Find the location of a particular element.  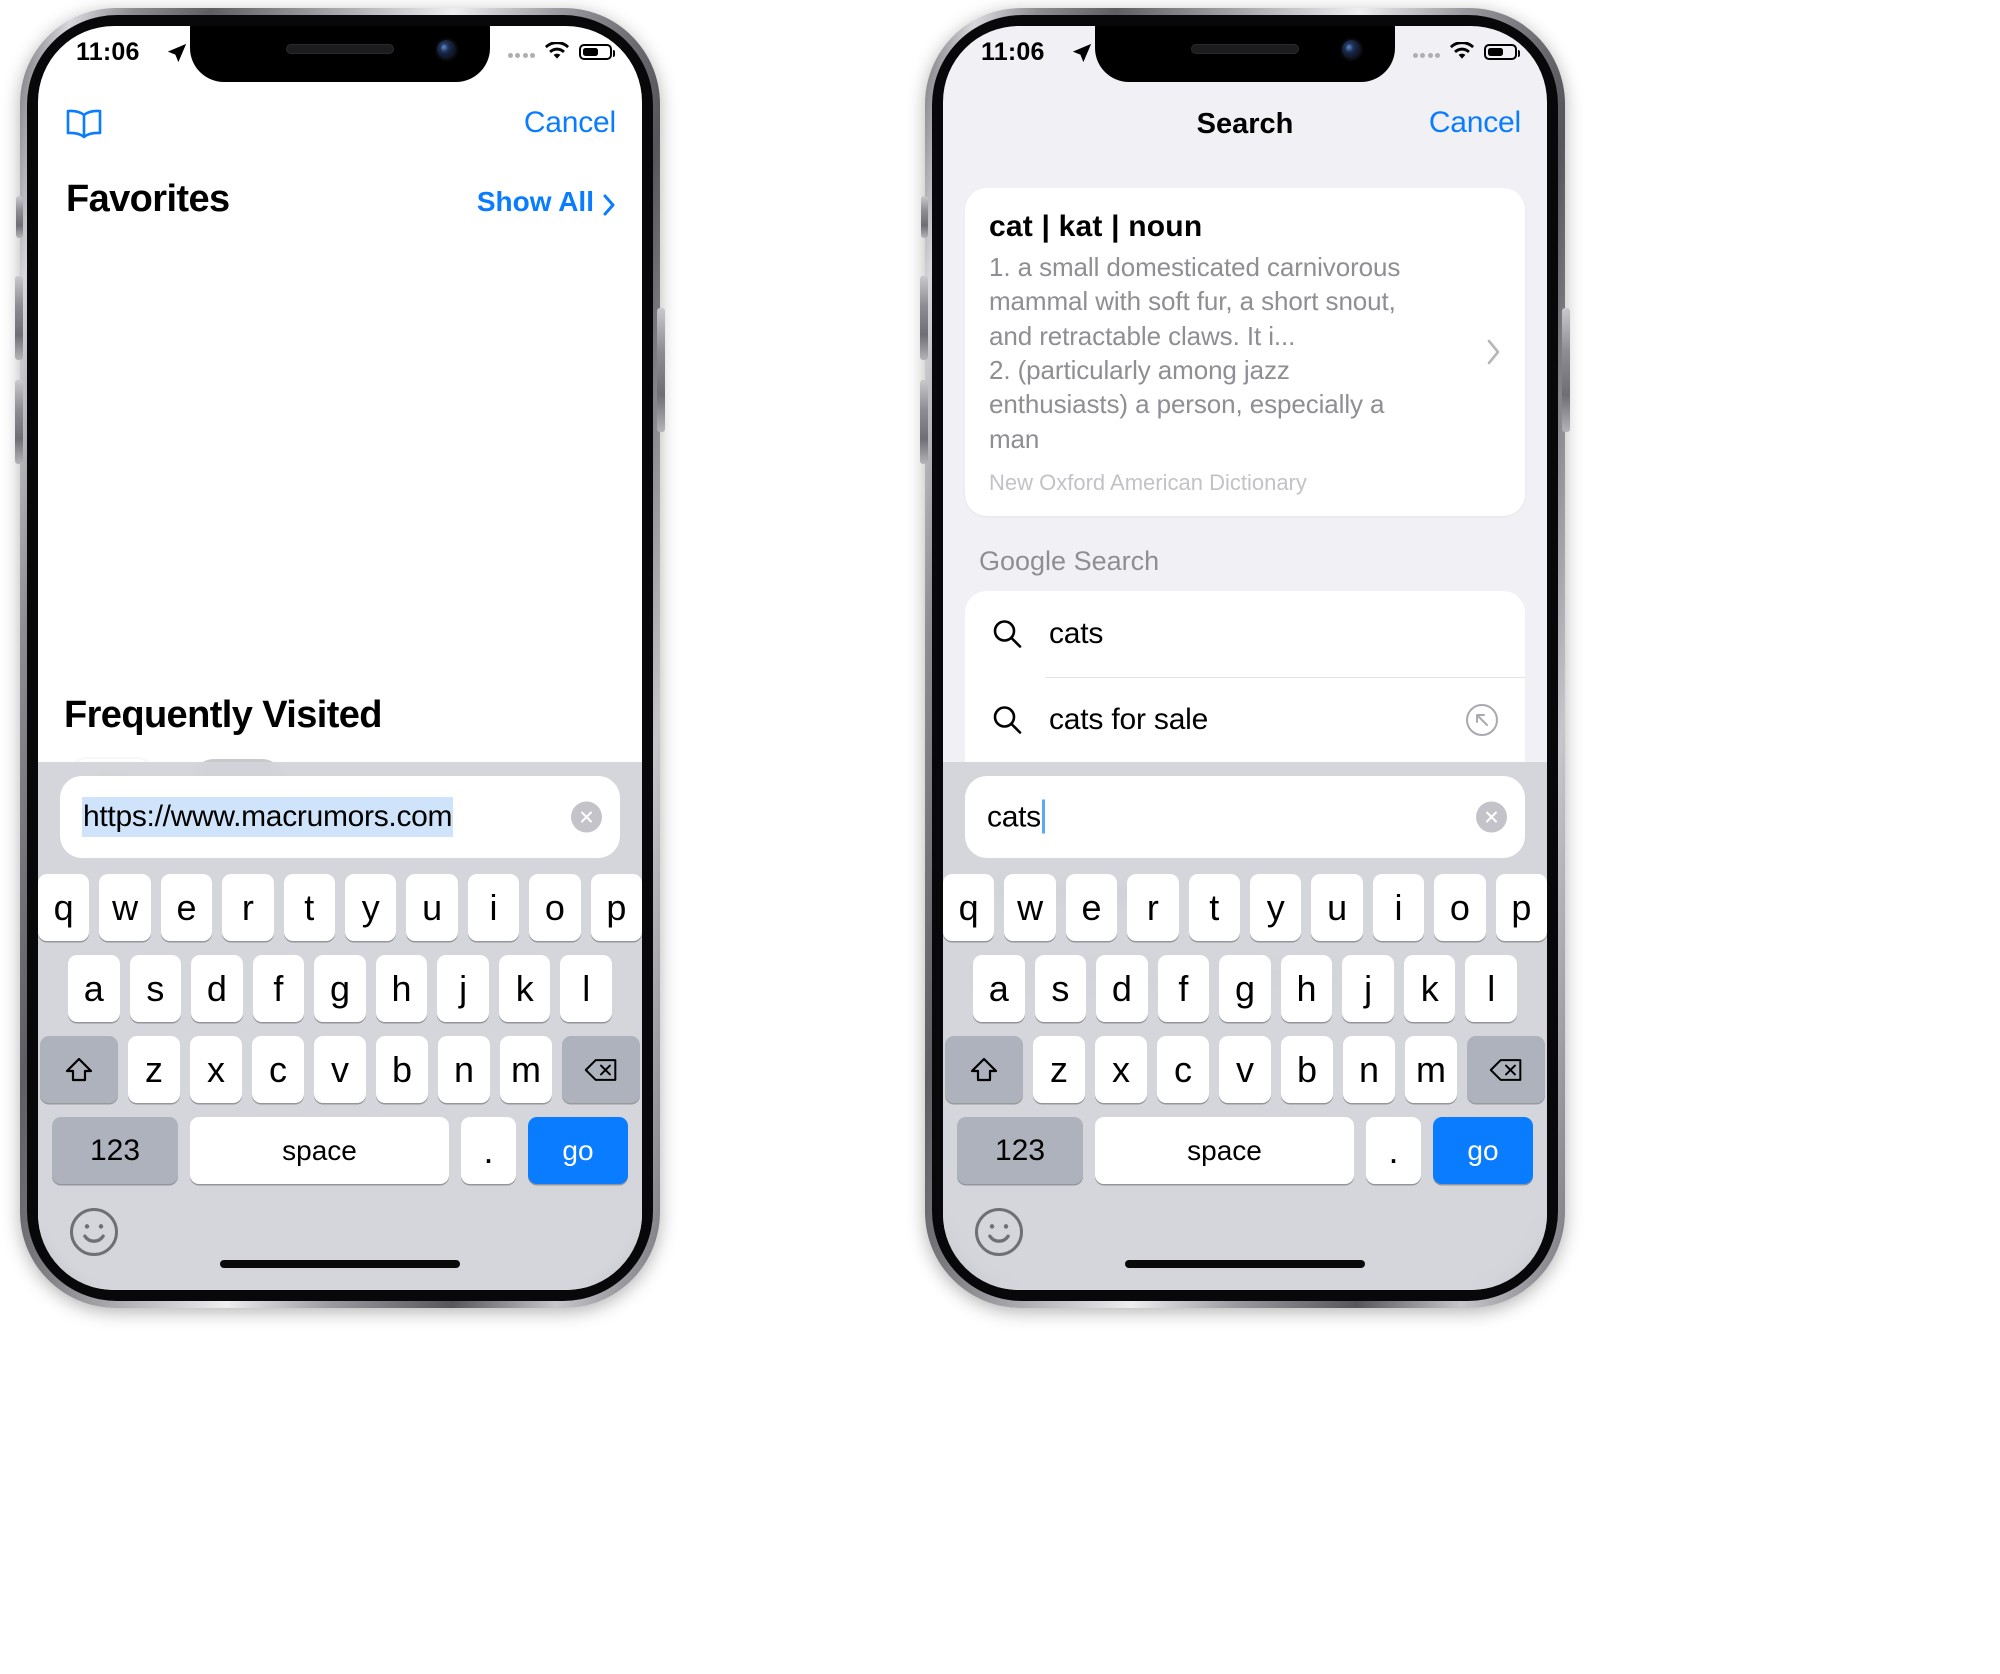

earpiece-speaker is located at coordinates (340, 49).